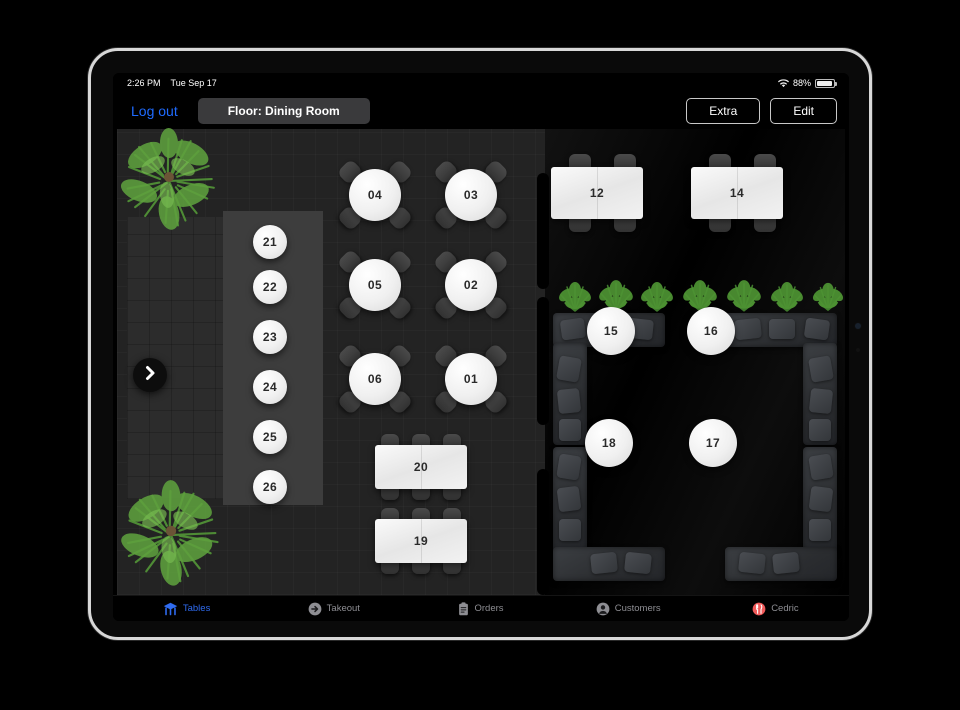 Image resolution: width=960 pixels, height=710 pixels. Describe the element at coordinates (543, 361) in the screenshot. I see `divider-wall-mid` at that location.